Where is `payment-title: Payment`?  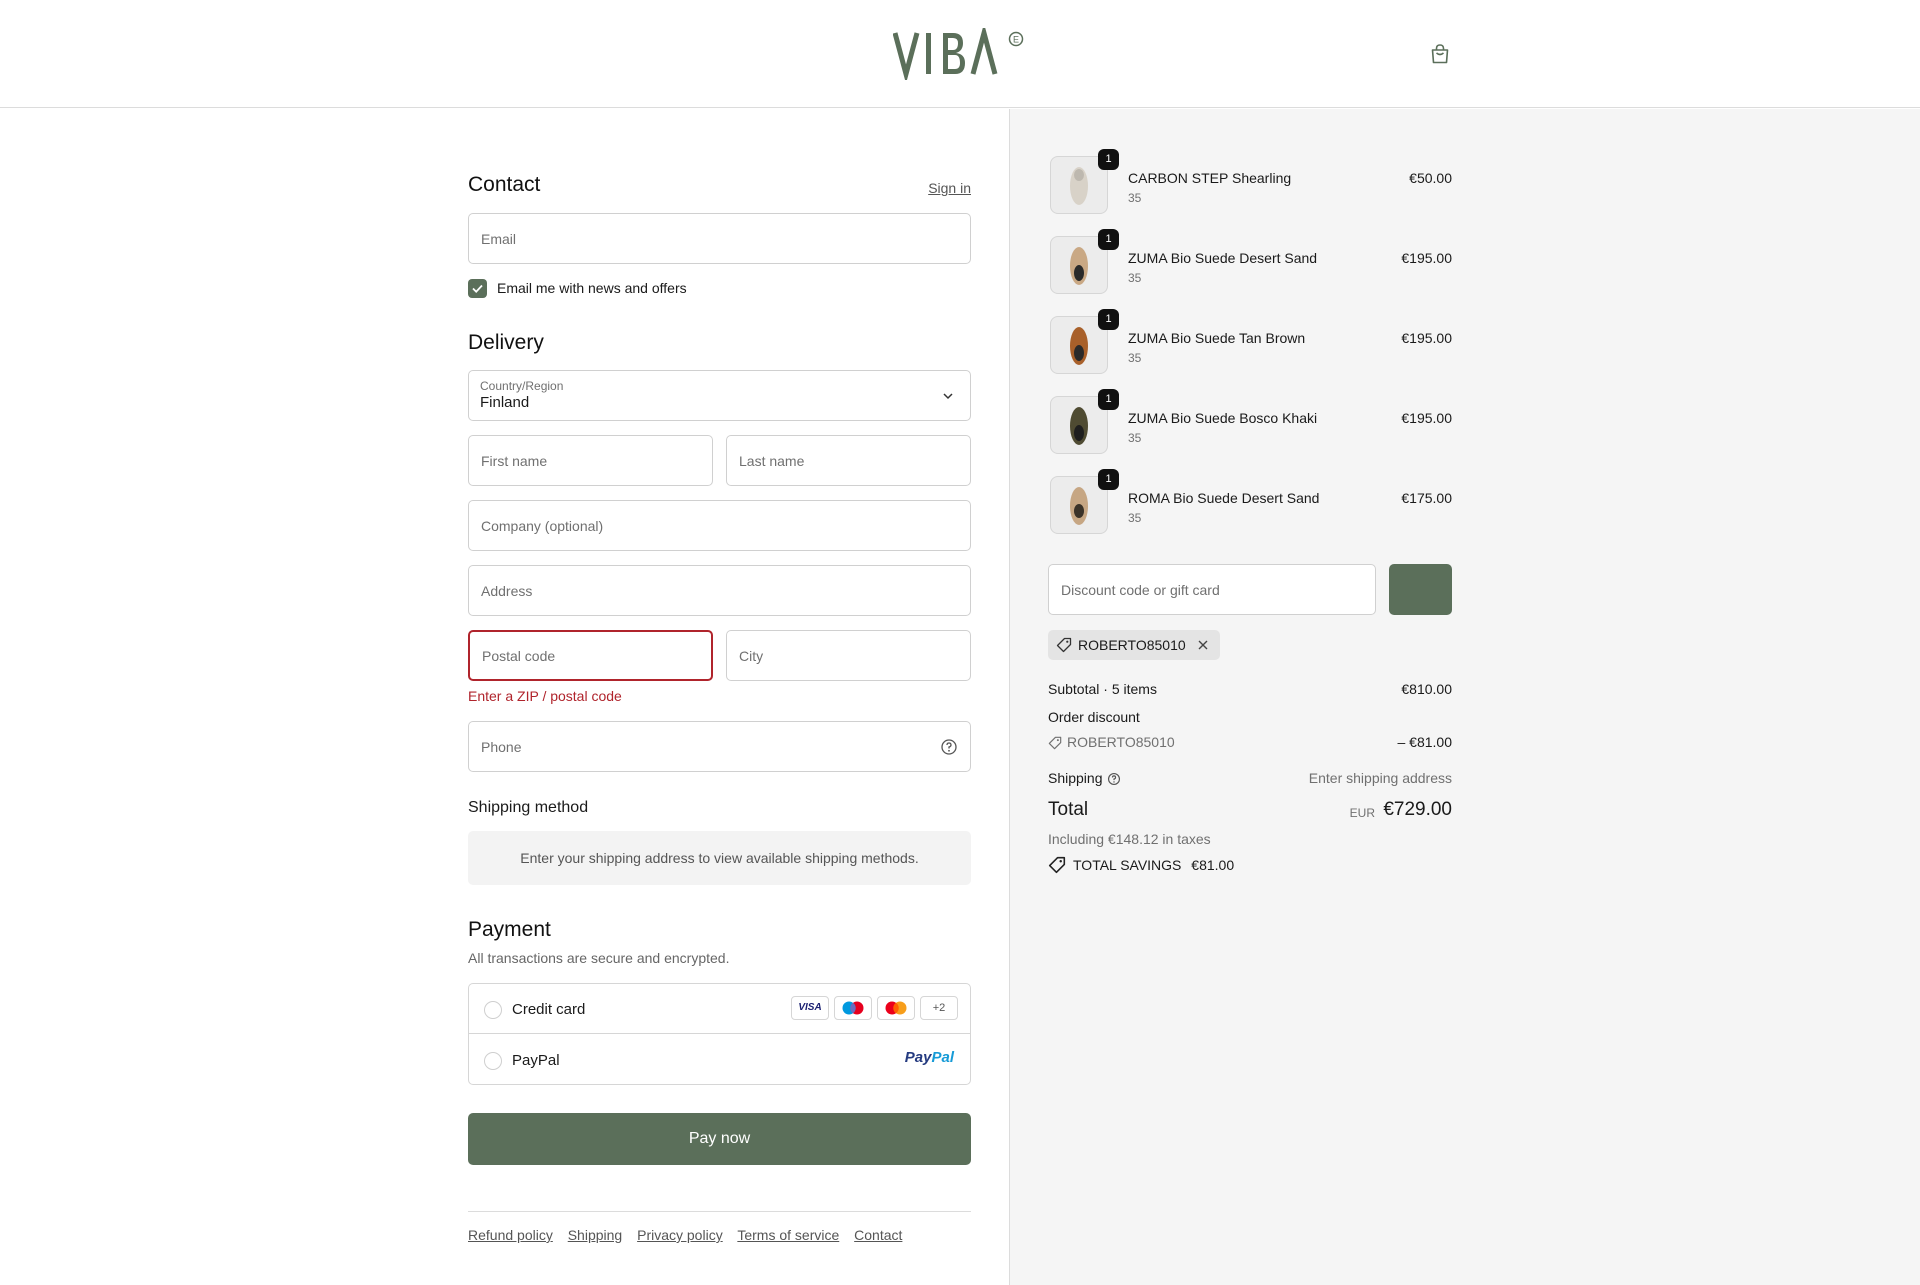 payment-title: Payment is located at coordinates (509, 929).